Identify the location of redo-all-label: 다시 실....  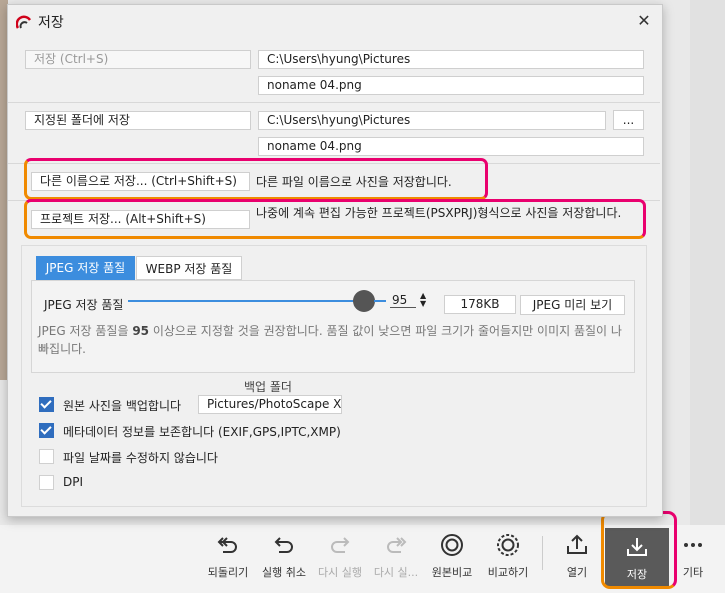
(396, 572).